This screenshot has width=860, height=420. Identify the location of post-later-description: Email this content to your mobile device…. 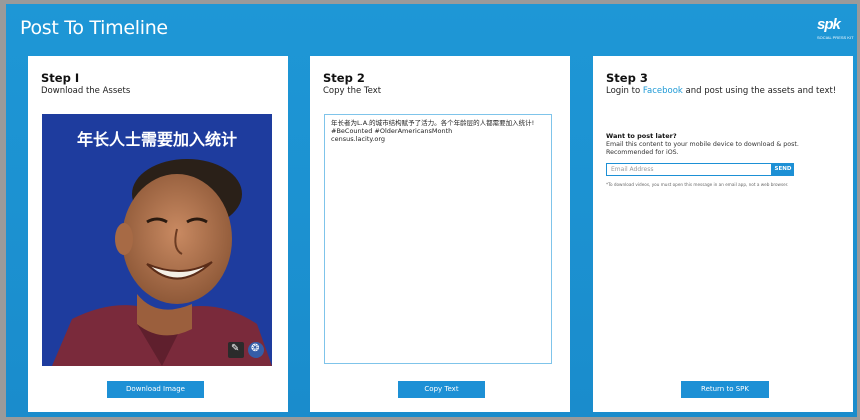
(702, 148).